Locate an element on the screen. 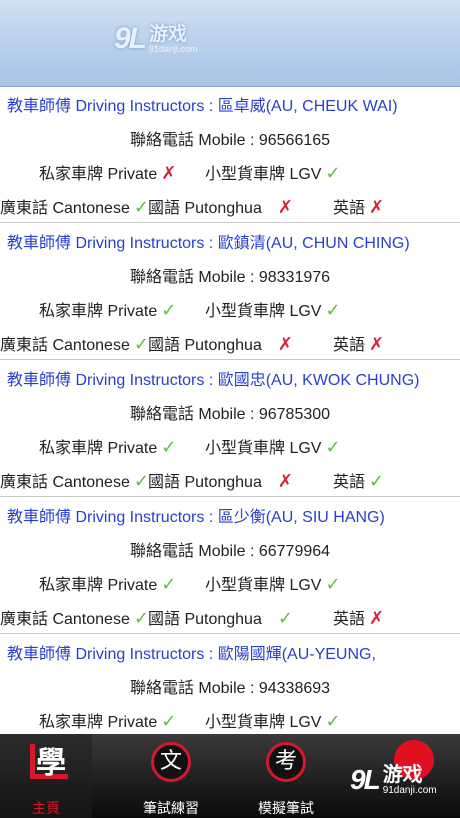 The height and width of the screenshot is (818, 460). watermark-number: 9L is located at coordinates (365, 779).